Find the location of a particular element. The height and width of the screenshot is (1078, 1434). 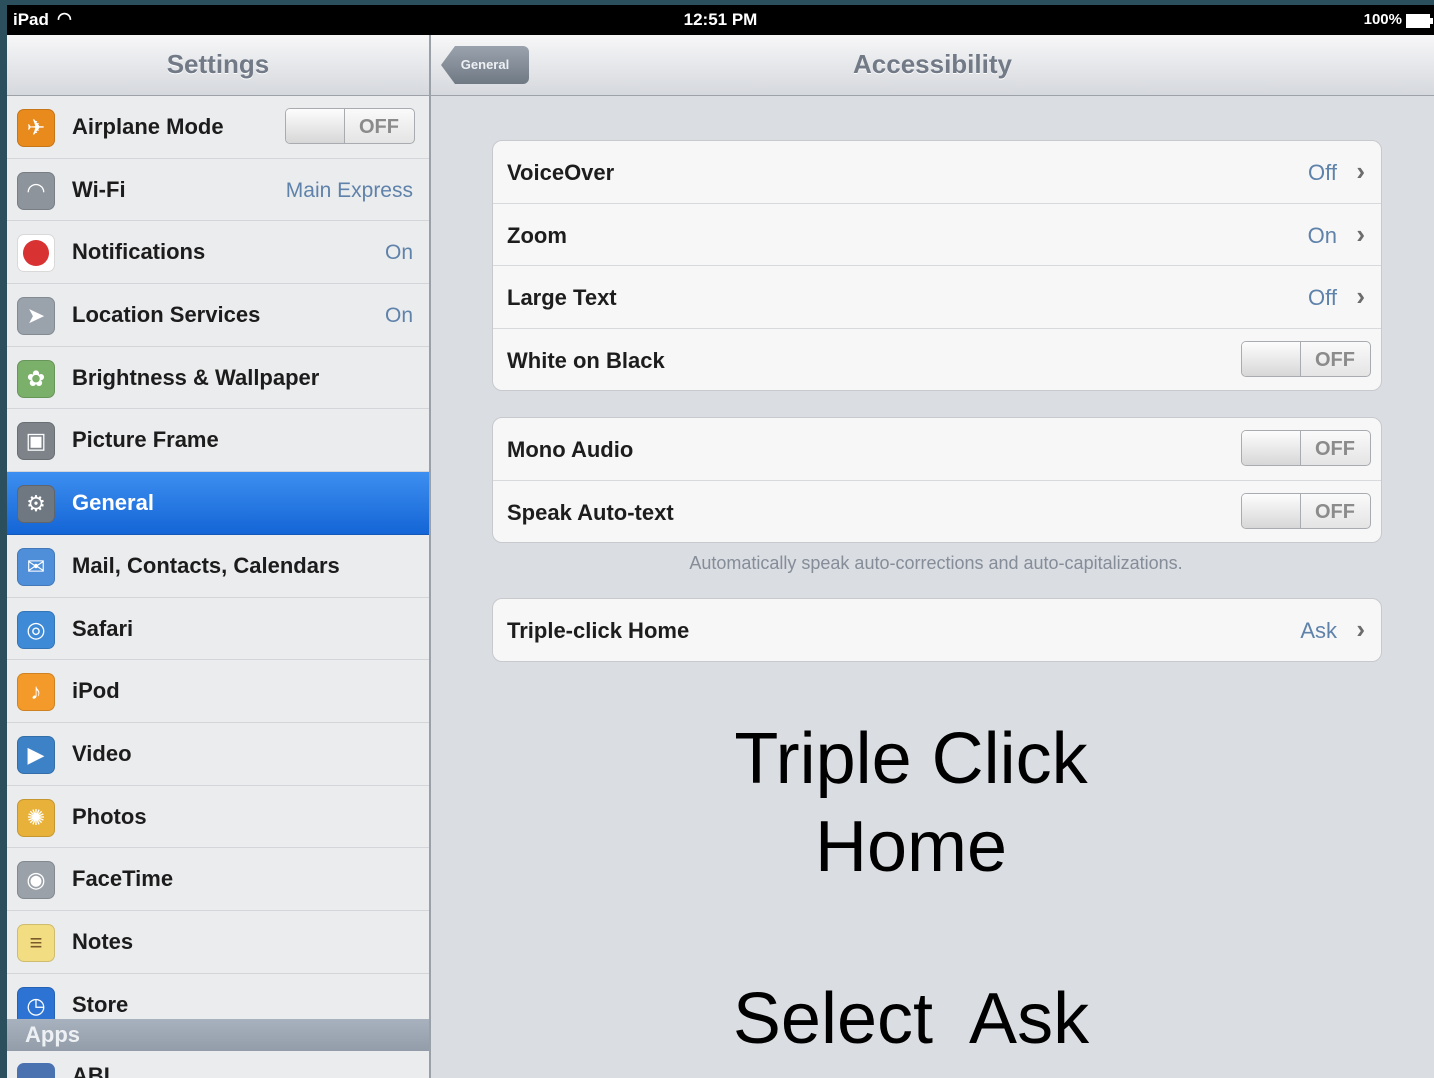

row-zoom: Zoom On › is located at coordinates (937, 235).